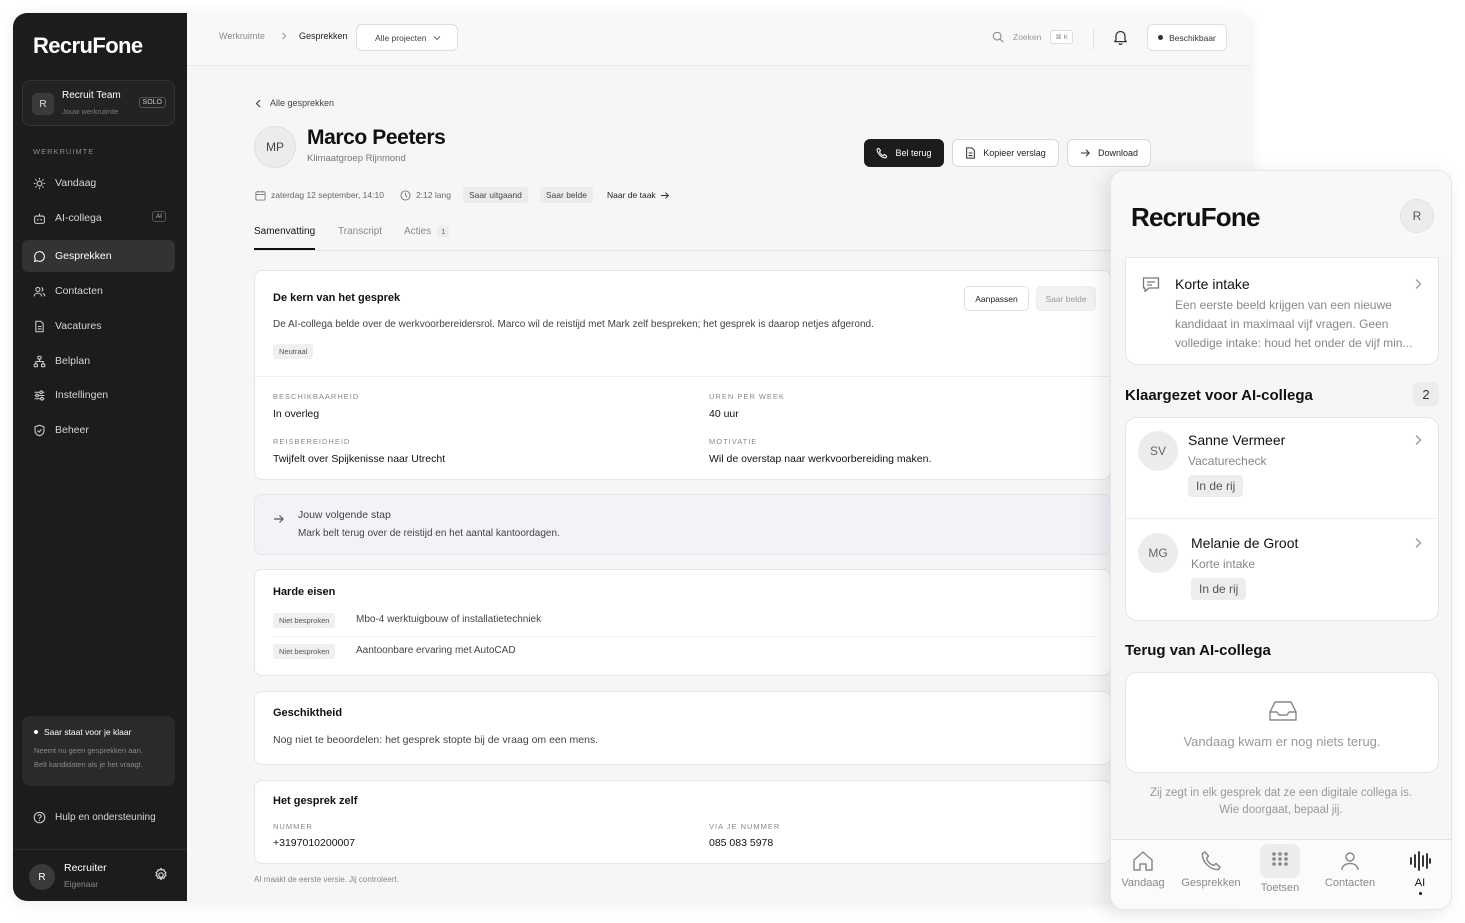  Describe the element at coordinates (407, 37) in the screenshot. I see `project-select: Alle projecten` at that location.